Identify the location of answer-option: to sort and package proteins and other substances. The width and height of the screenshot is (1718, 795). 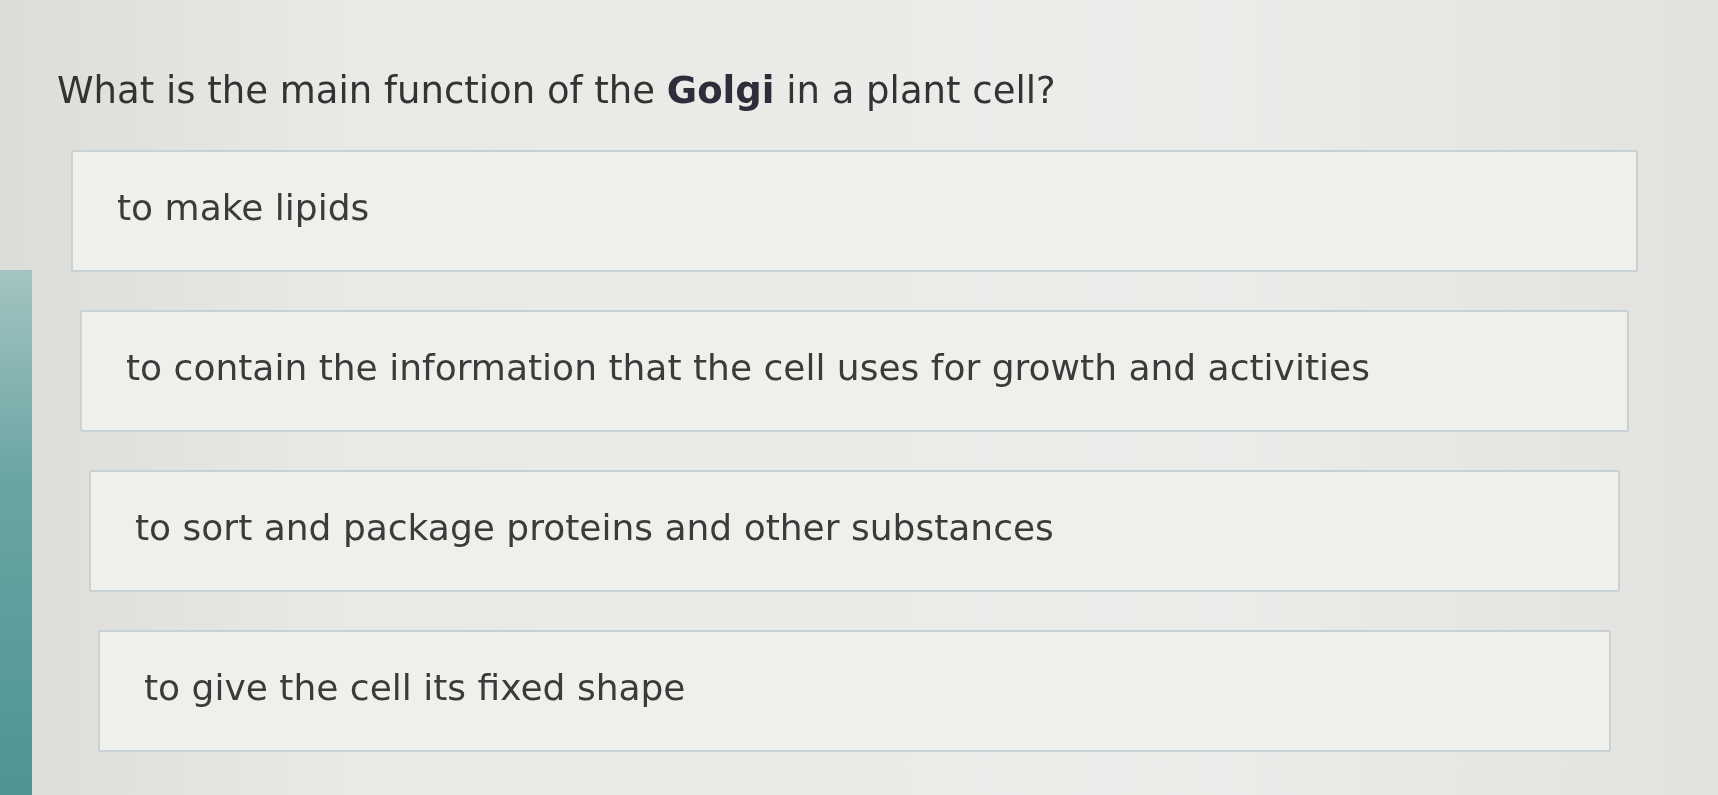
(854, 531).